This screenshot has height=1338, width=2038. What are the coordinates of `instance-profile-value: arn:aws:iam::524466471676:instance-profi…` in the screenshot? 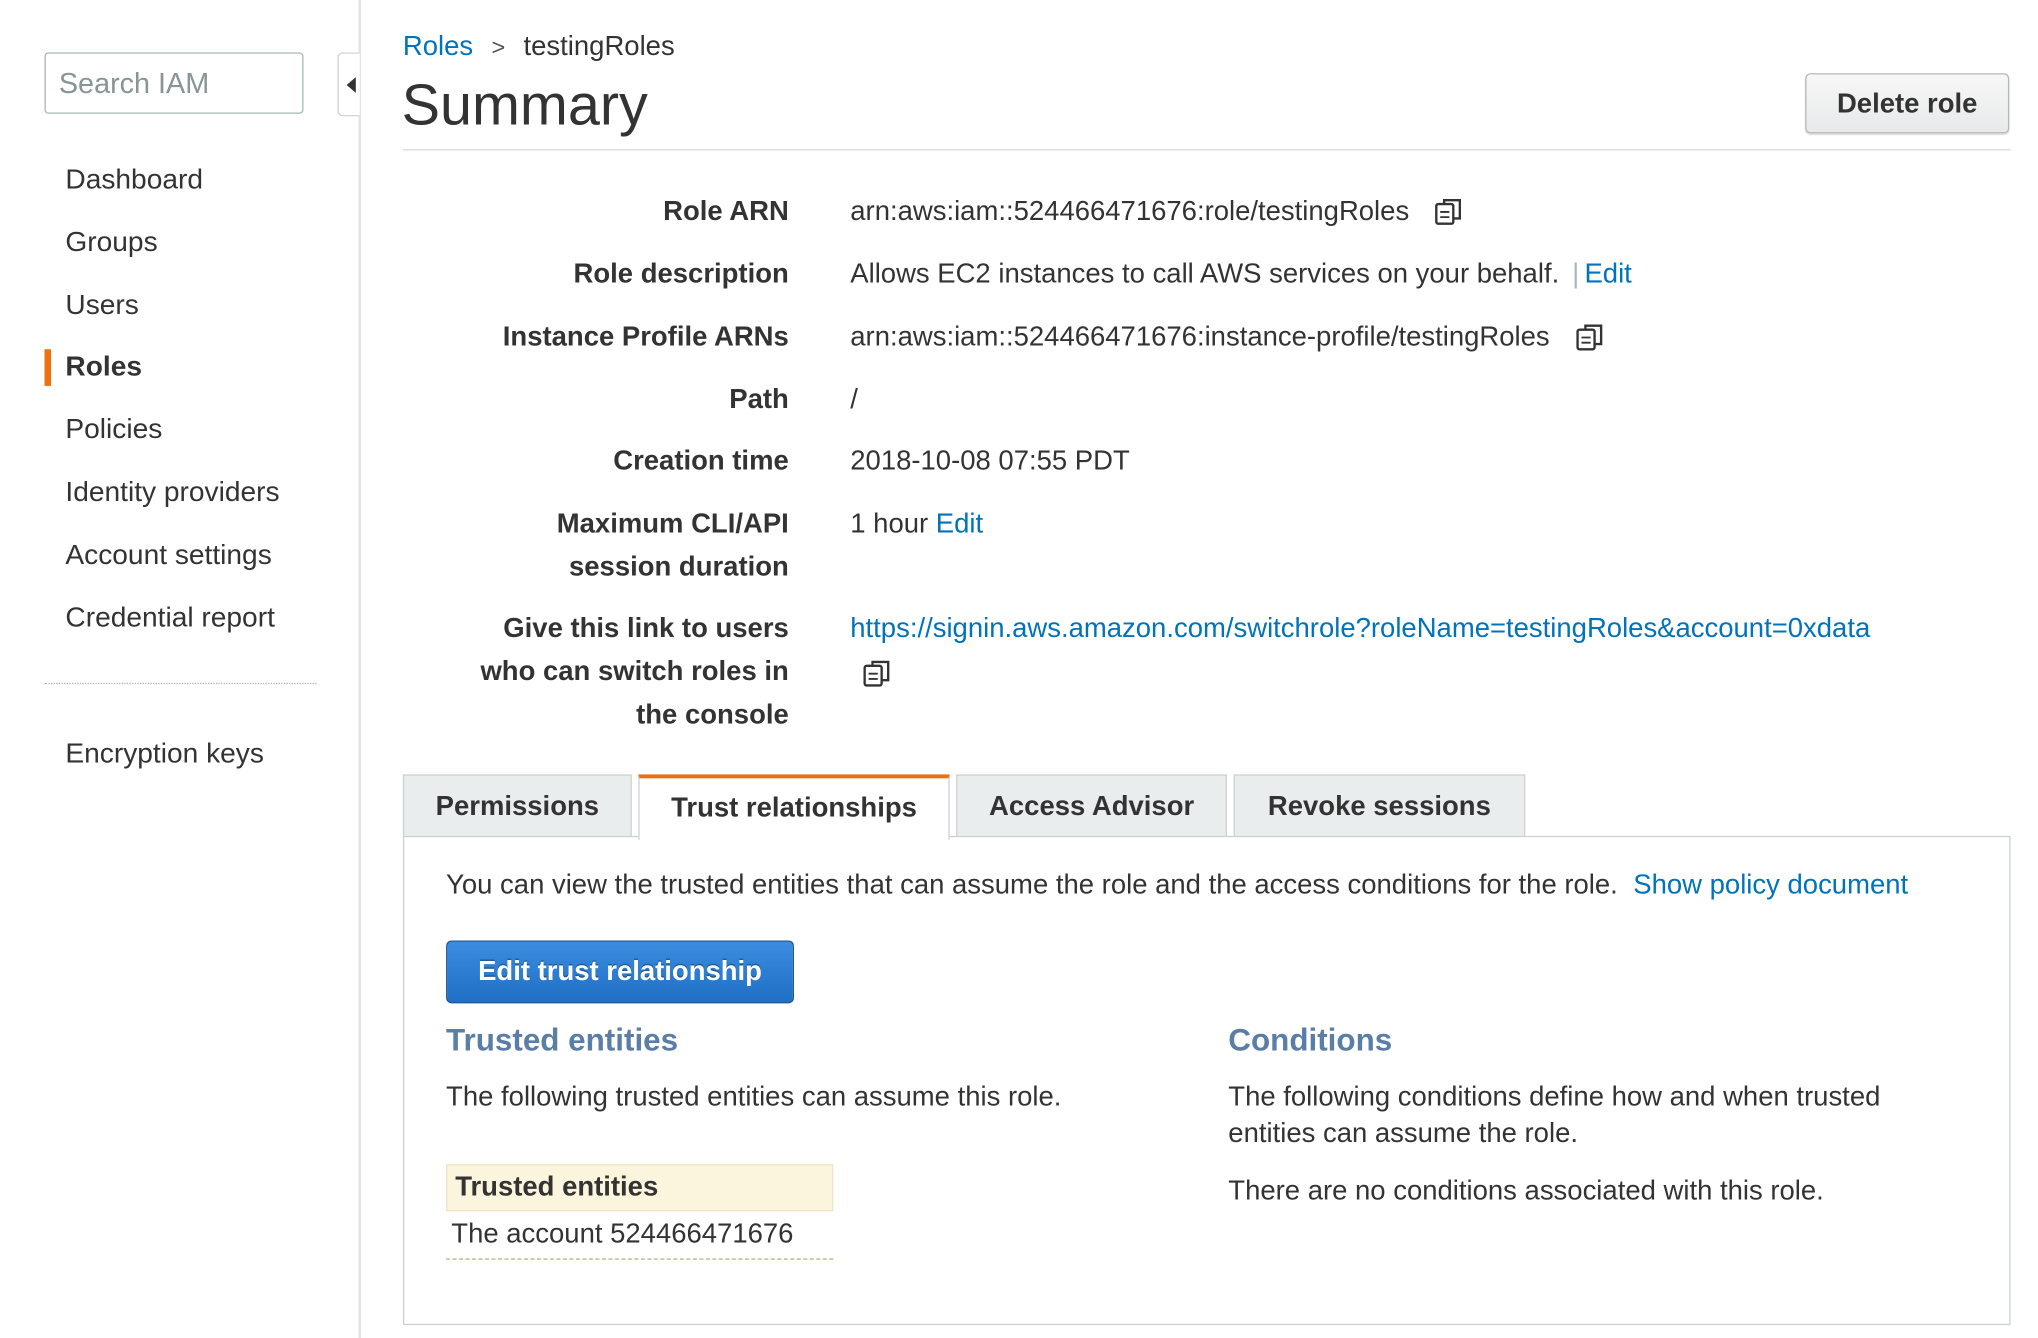 It's located at (1200, 336).